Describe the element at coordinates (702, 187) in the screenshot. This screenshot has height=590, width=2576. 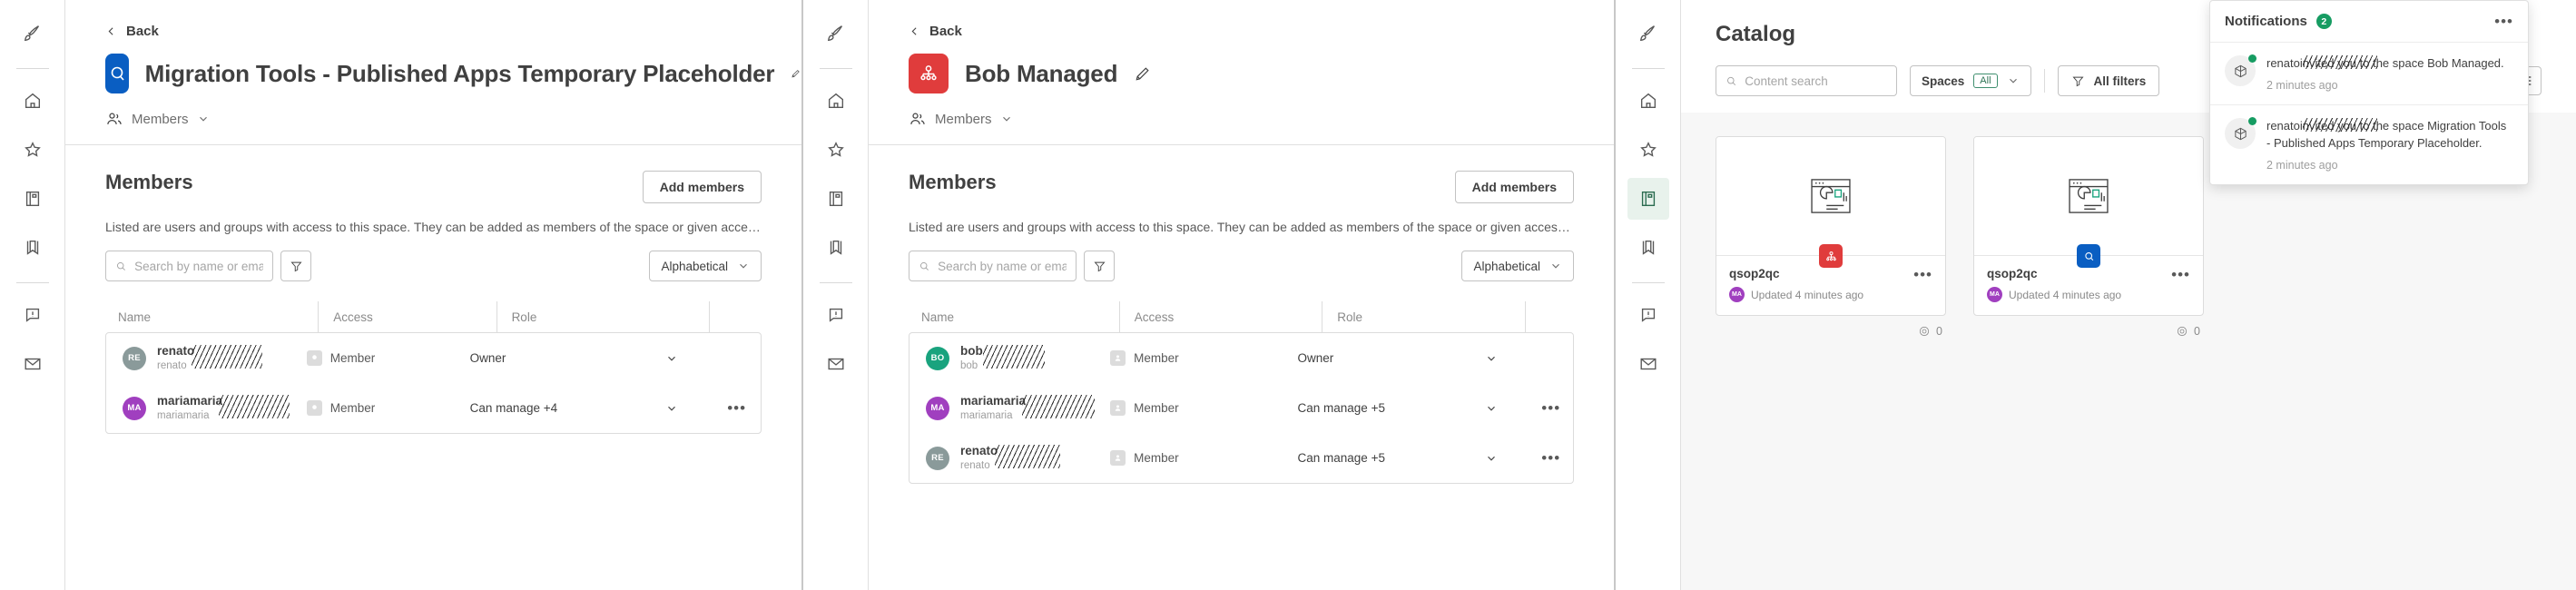
I see `add-members-button-1: Add members` at that location.